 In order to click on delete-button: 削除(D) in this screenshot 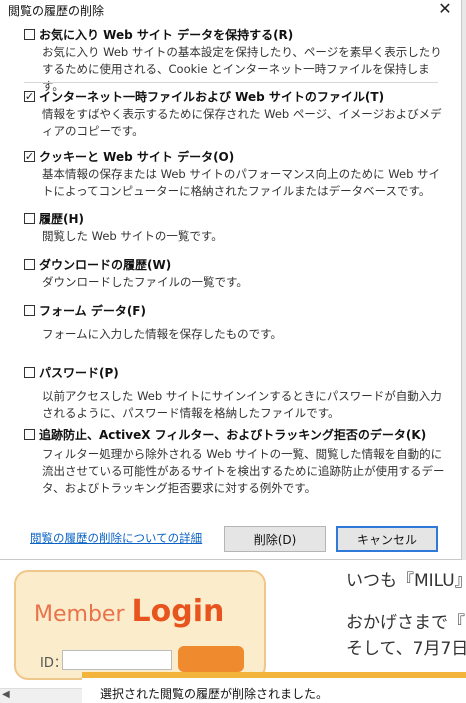, I will do `click(275, 539)`.